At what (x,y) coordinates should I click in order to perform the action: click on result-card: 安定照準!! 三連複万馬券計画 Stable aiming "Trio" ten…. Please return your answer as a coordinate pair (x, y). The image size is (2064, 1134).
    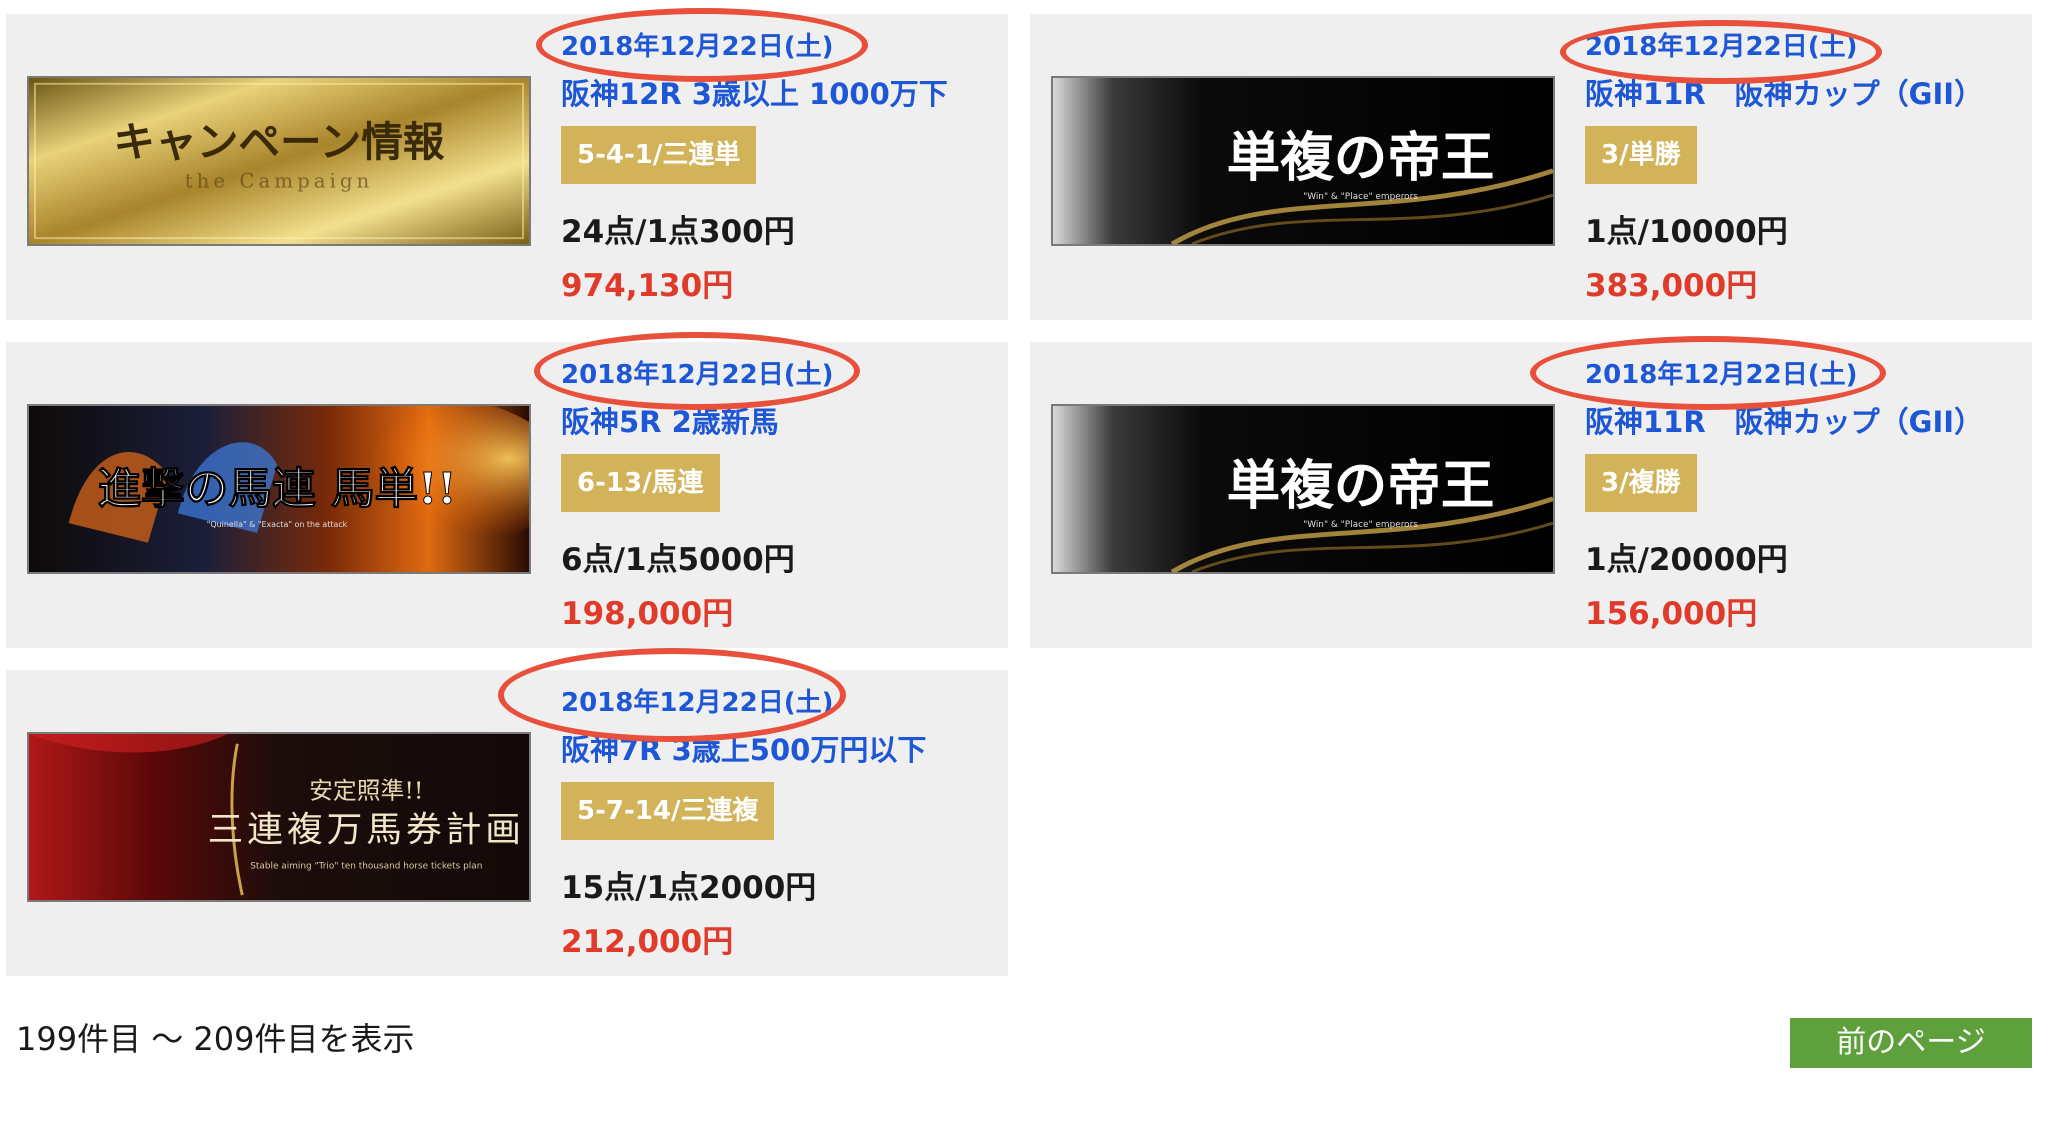
    Looking at the image, I should click on (507, 823).